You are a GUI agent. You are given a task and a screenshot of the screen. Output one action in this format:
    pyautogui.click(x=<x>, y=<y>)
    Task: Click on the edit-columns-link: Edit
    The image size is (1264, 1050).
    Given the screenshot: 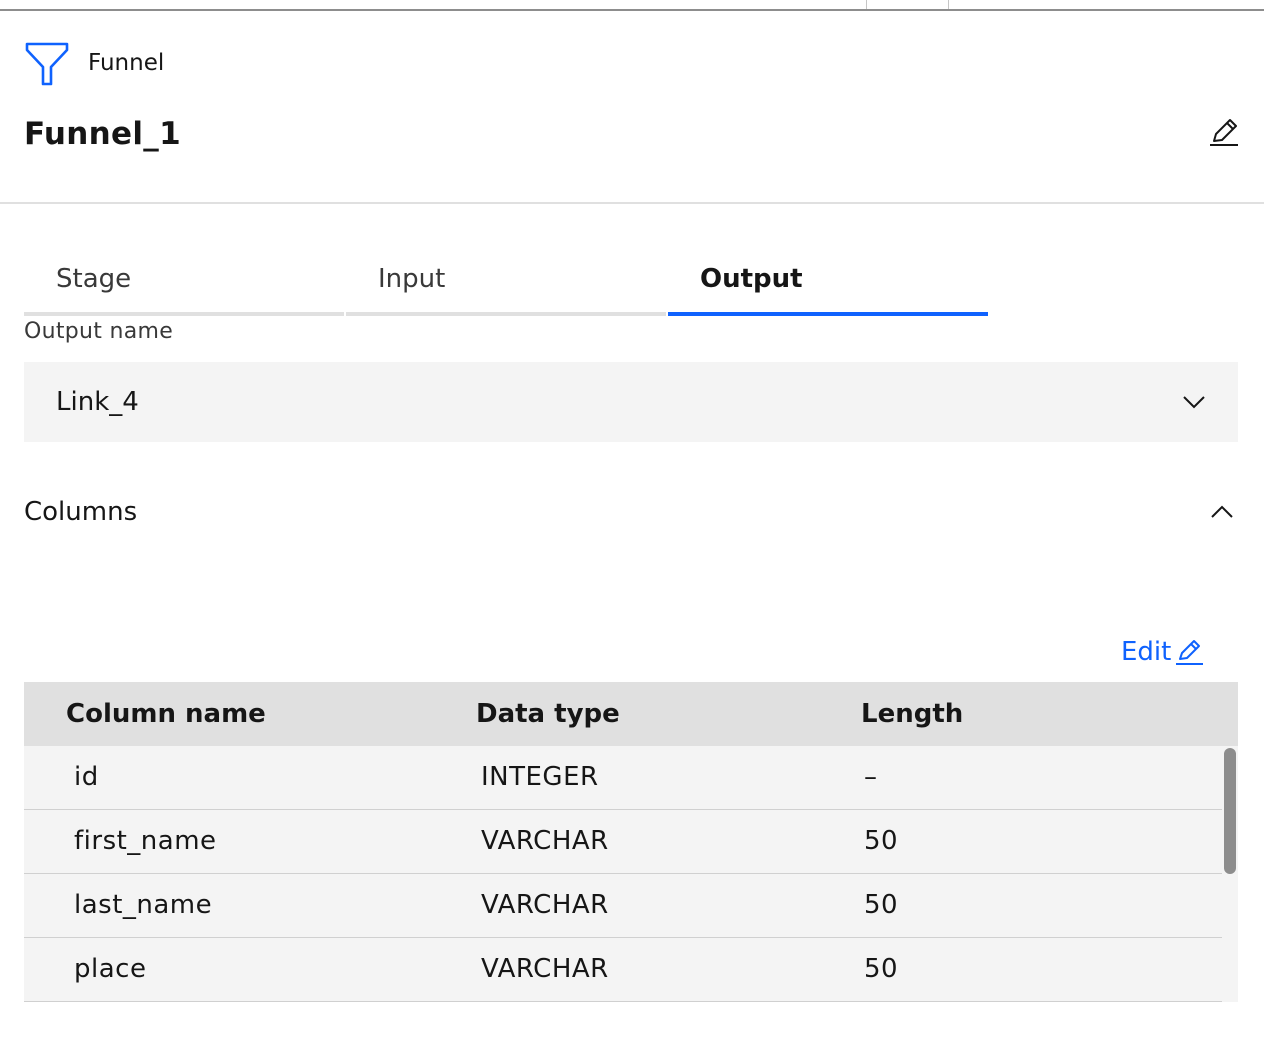 What is the action you would take?
    pyautogui.click(x=1163, y=652)
    